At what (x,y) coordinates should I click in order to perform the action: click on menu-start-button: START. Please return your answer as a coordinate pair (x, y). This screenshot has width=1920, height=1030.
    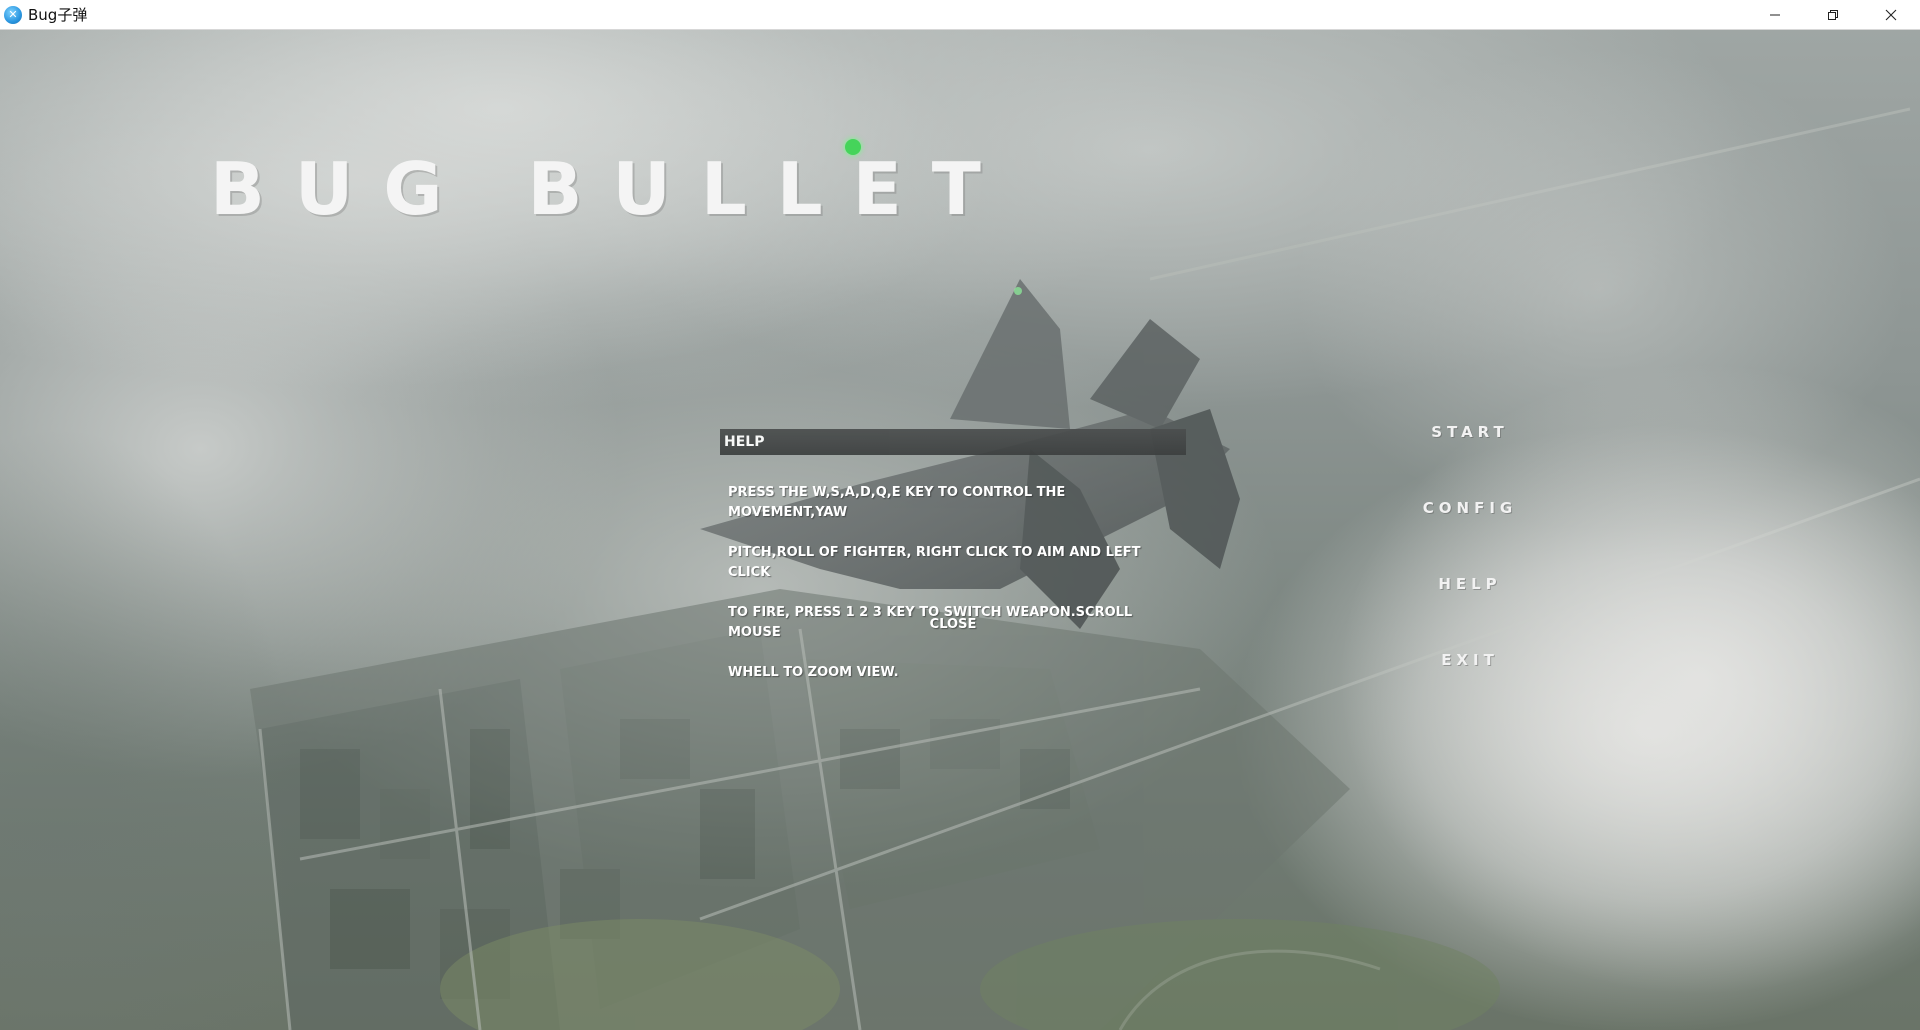
    Looking at the image, I should click on (1470, 432).